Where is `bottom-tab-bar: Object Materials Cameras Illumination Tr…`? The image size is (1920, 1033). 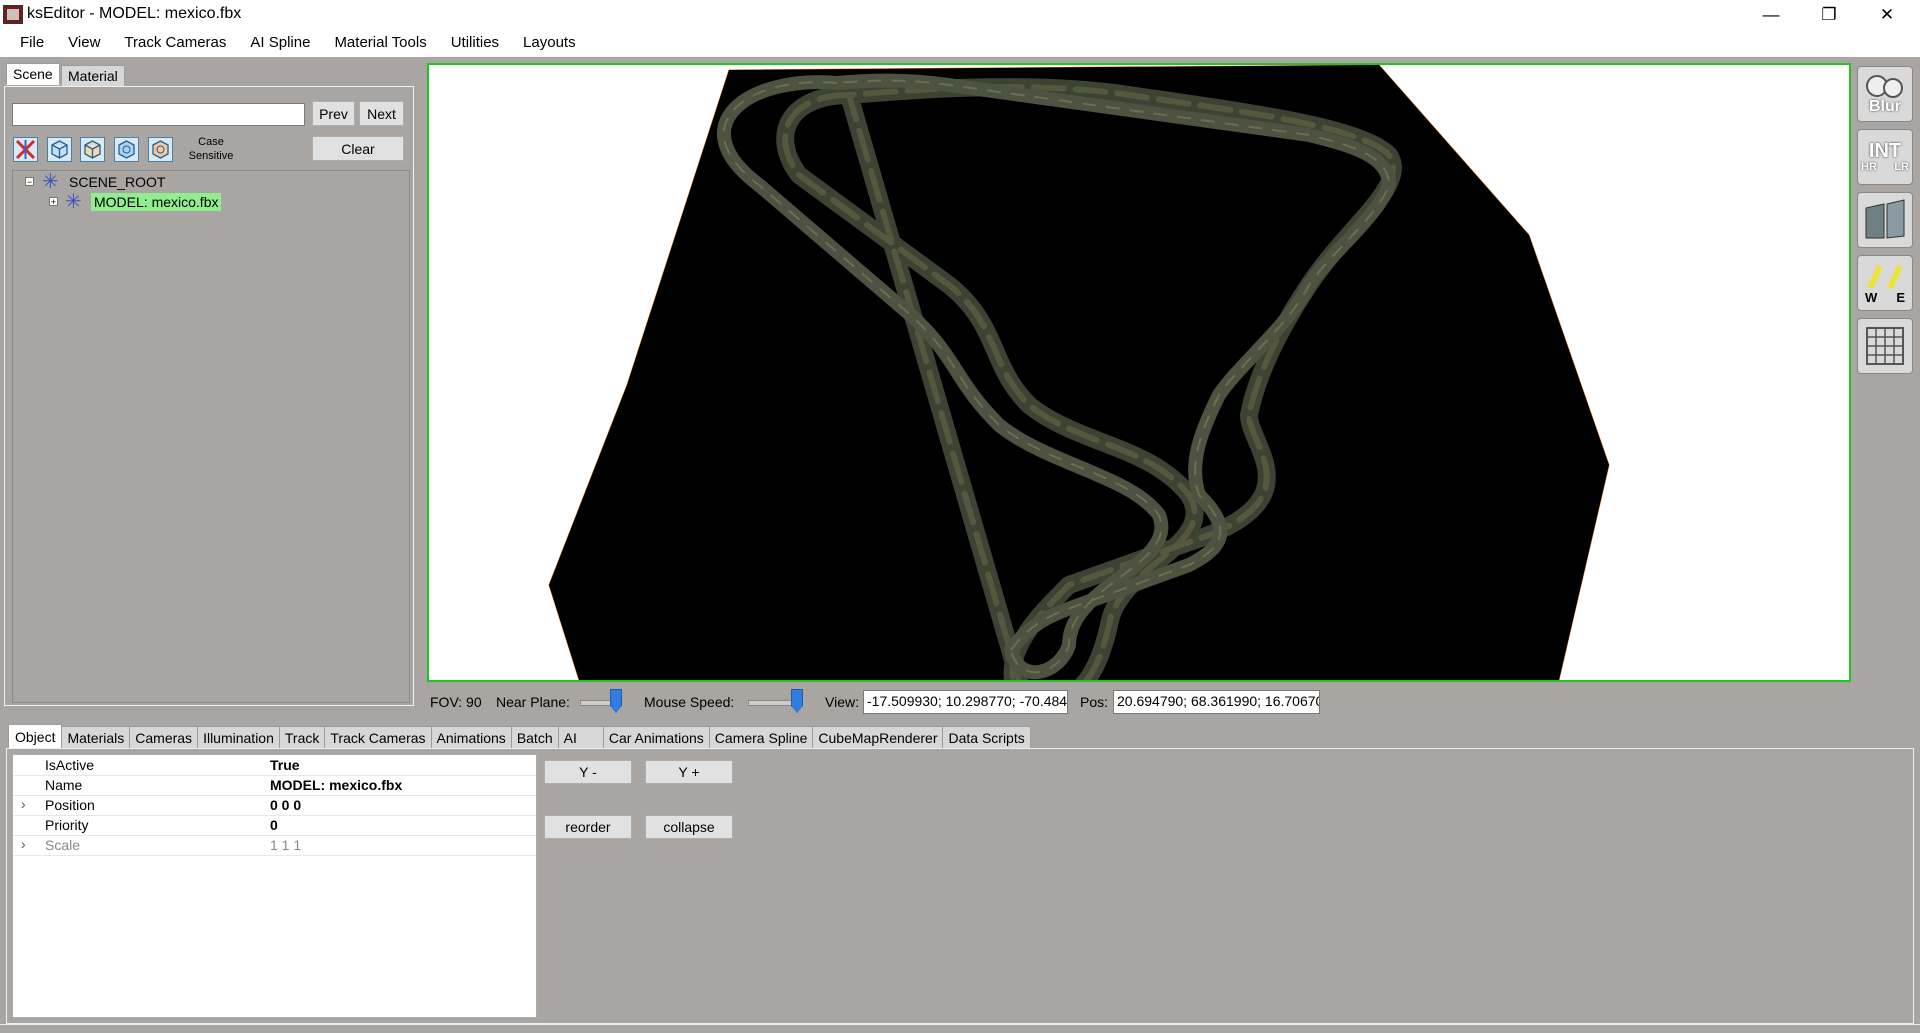 bottom-tab-bar: Object Materials Cameras Illumination Tr… is located at coordinates (519, 736).